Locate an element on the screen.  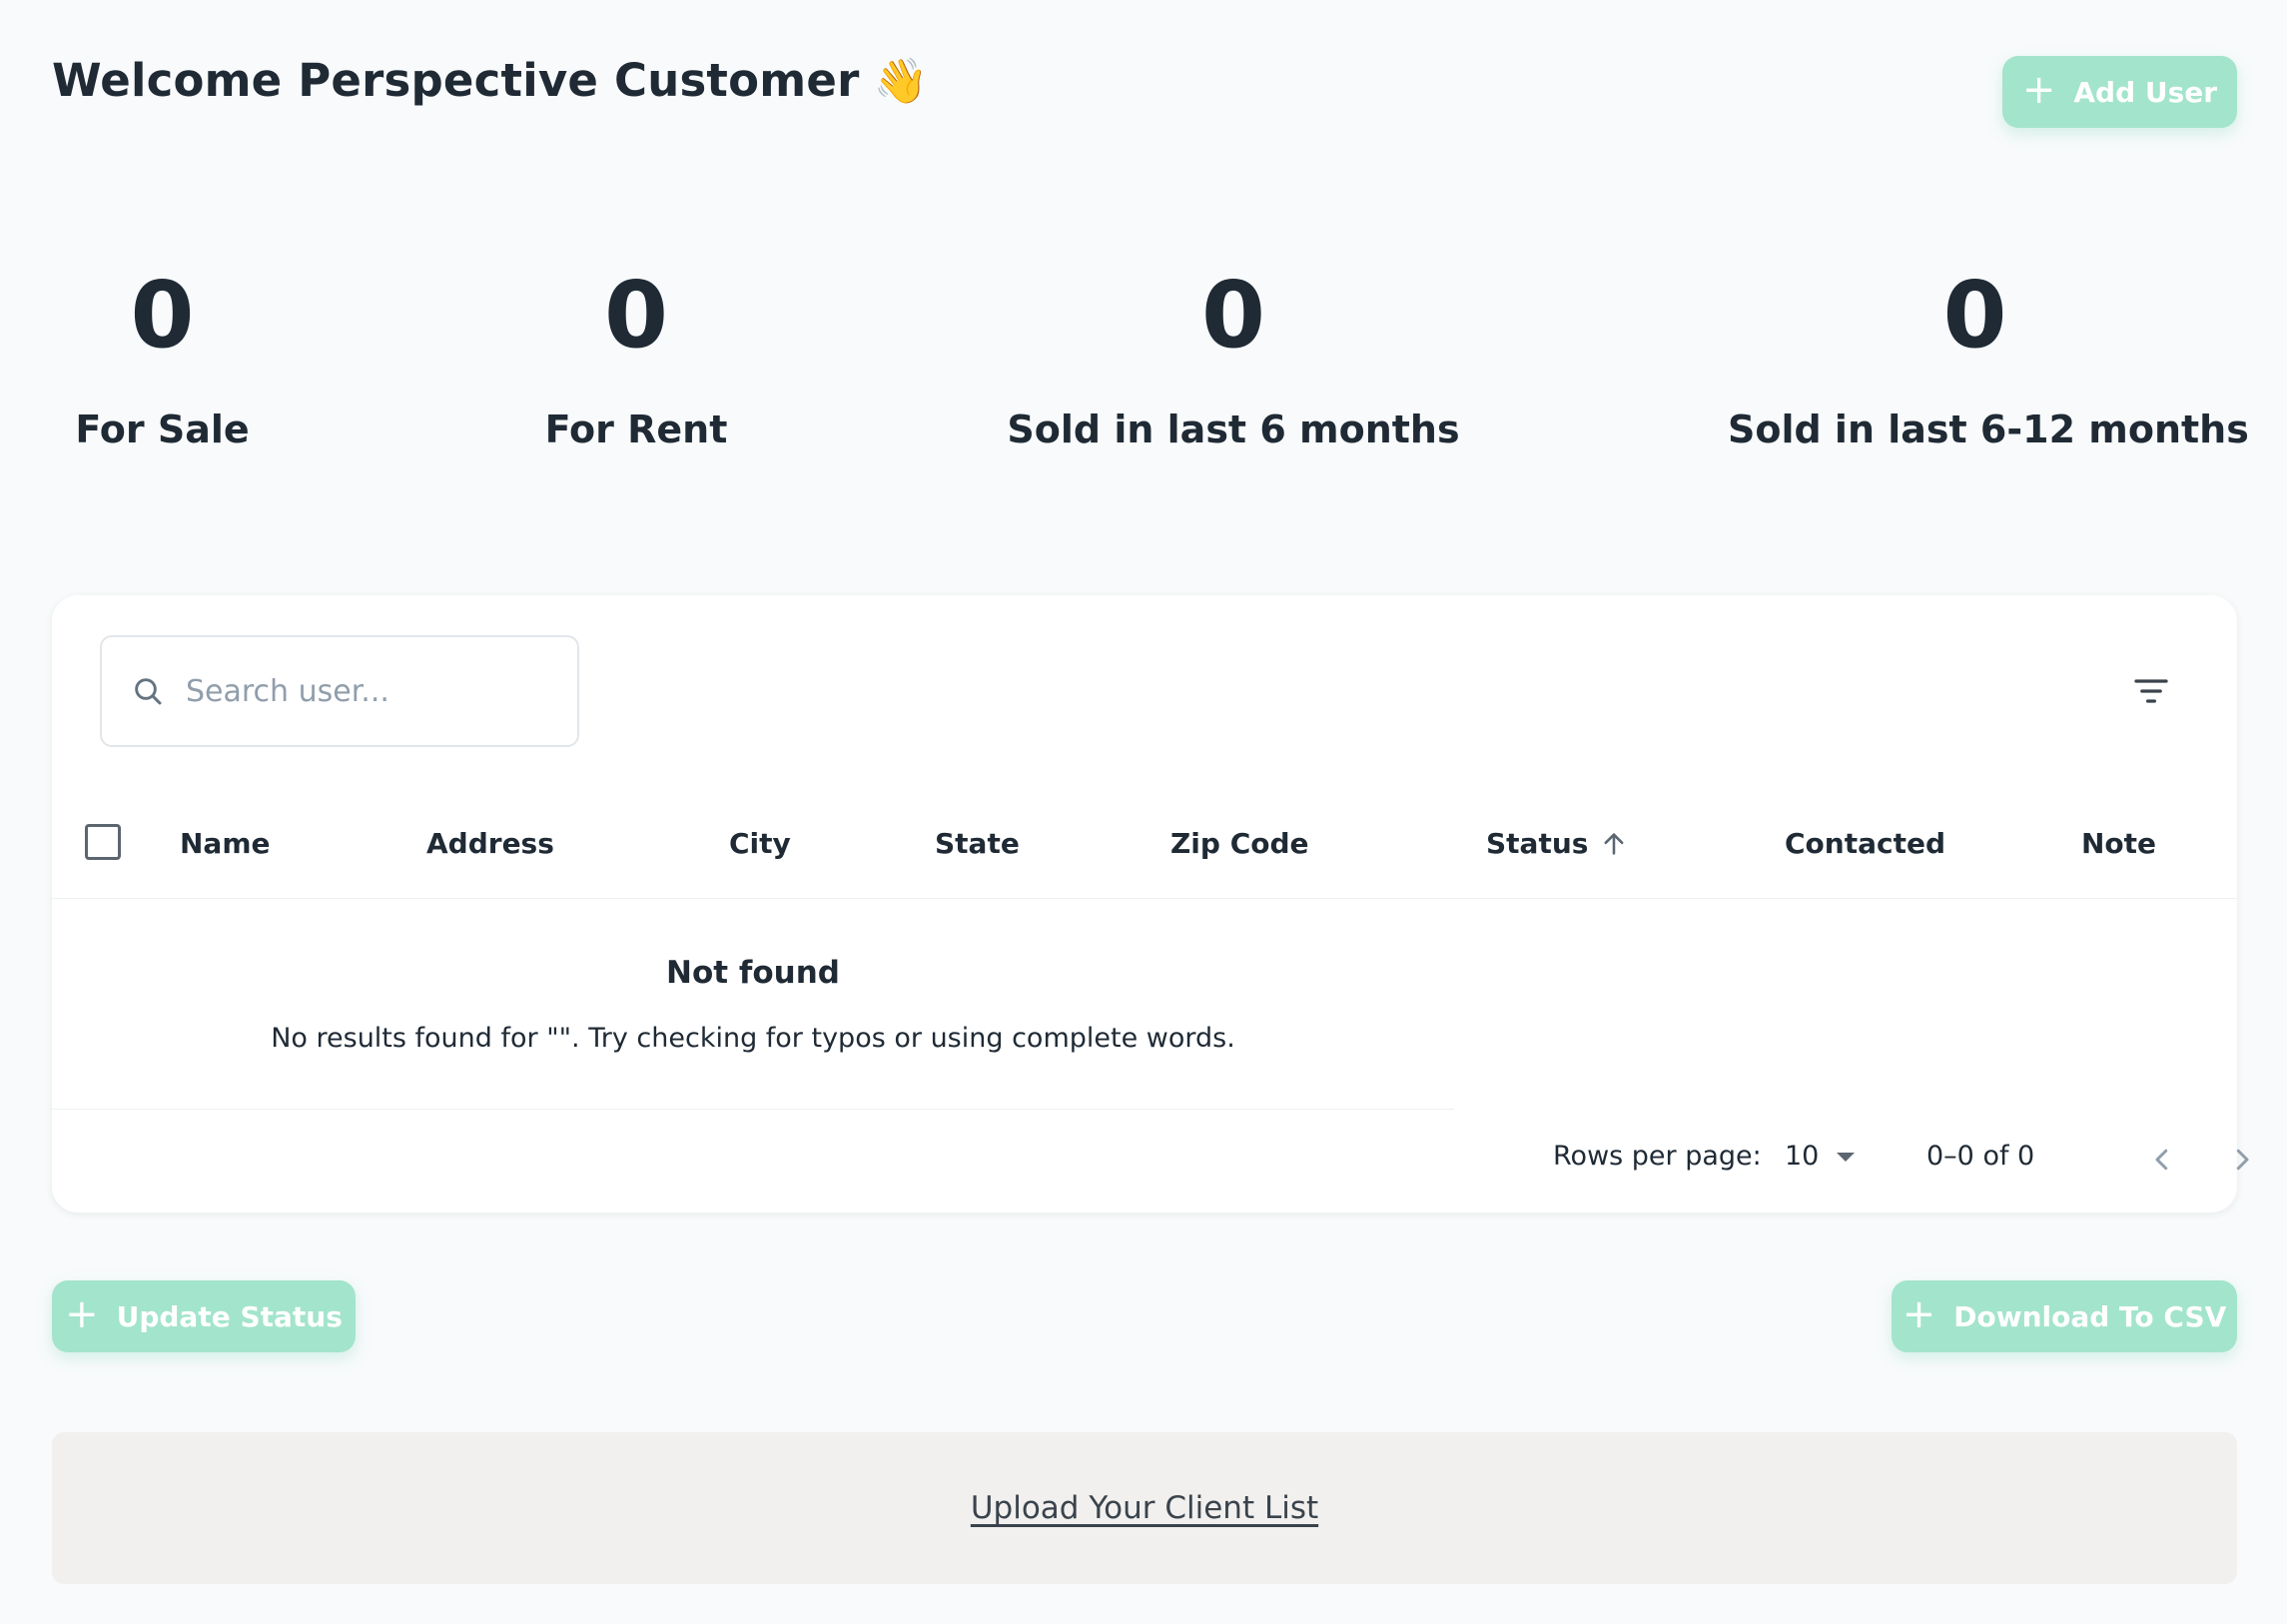
page-title: Welcome Perspective Customer 👋 is located at coordinates (490, 81).